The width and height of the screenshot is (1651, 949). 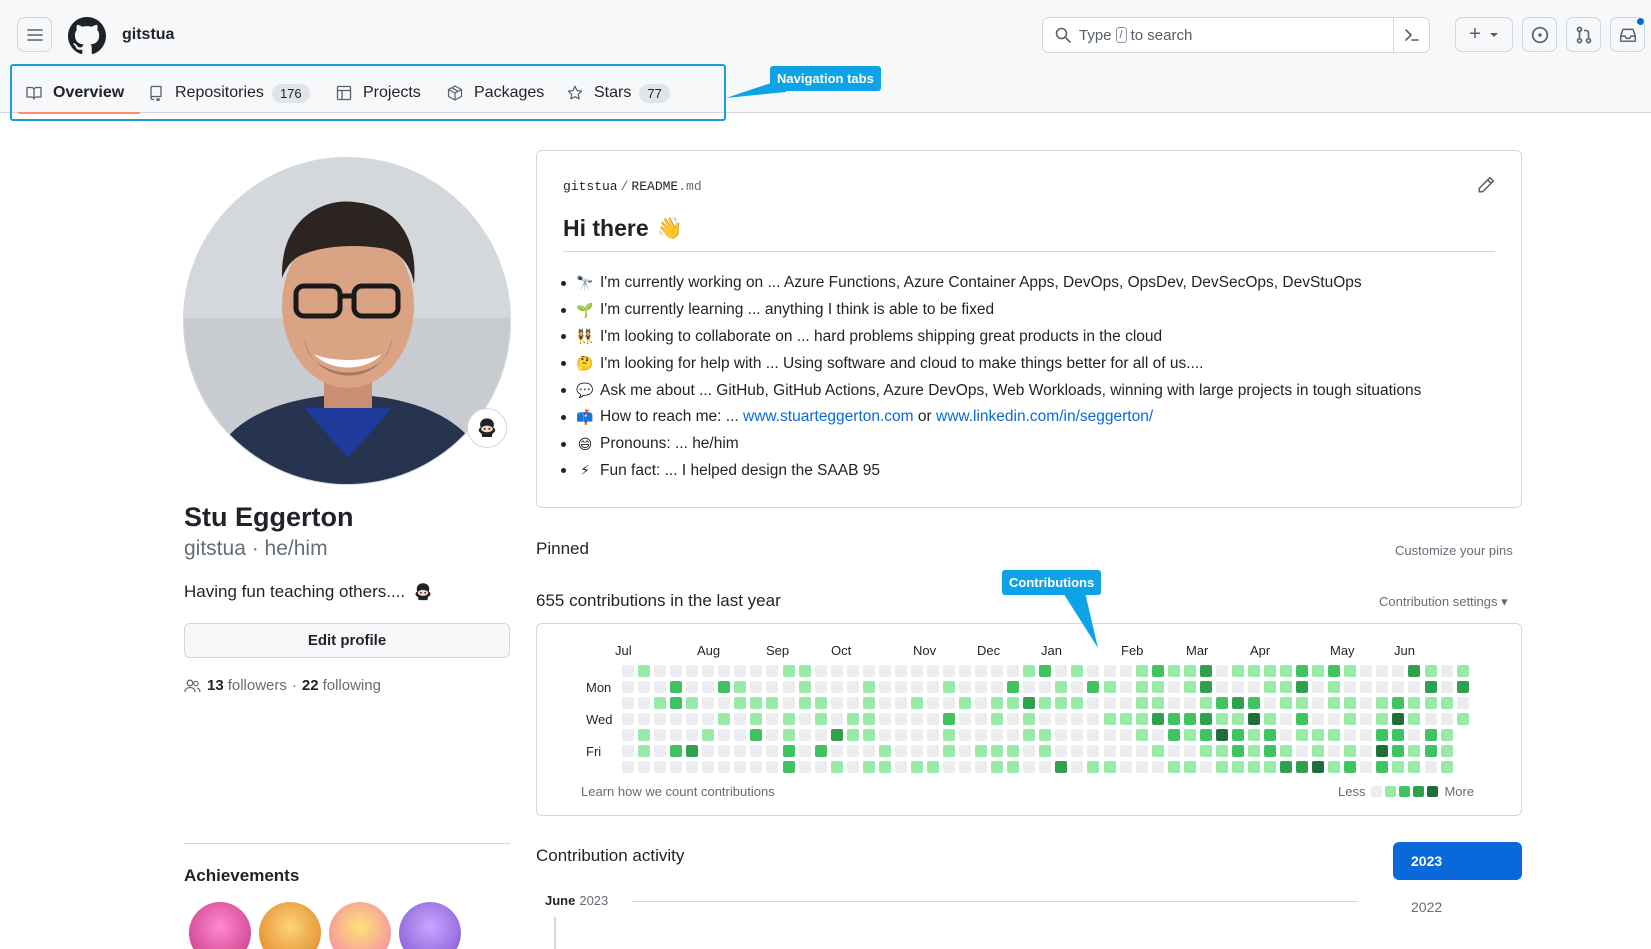 I want to click on pull-requests-button, so click(x=1583, y=34).